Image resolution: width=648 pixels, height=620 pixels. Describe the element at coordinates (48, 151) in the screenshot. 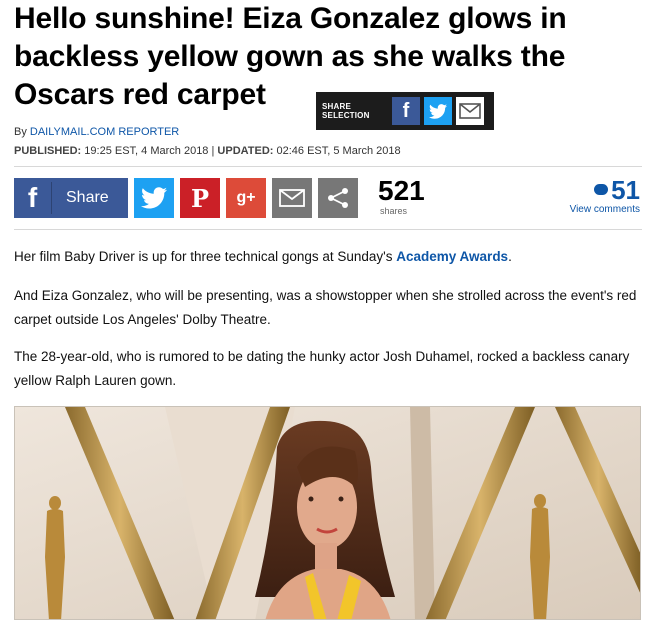

I see `published-label: PUBLISHED:` at that location.